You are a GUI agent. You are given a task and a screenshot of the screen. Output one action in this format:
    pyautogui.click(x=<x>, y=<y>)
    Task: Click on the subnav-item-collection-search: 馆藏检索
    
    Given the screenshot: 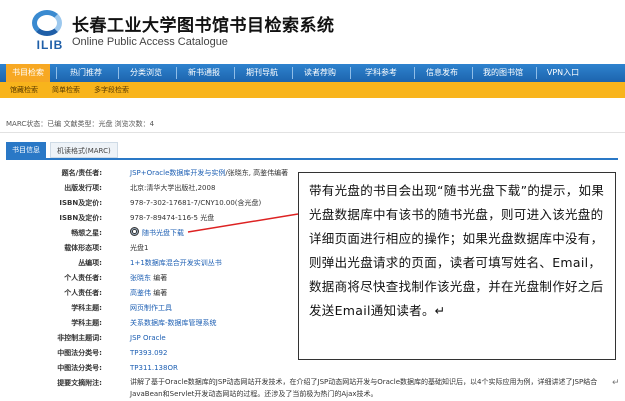 What is the action you would take?
    pyautogui.click(x=24, y=90)
    